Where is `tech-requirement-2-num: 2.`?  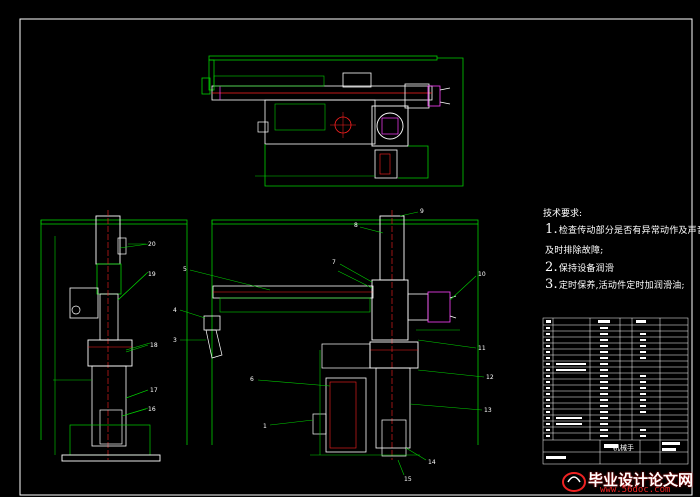 tech-requirement-2-num: 2. is located at coordinates (551, 267).